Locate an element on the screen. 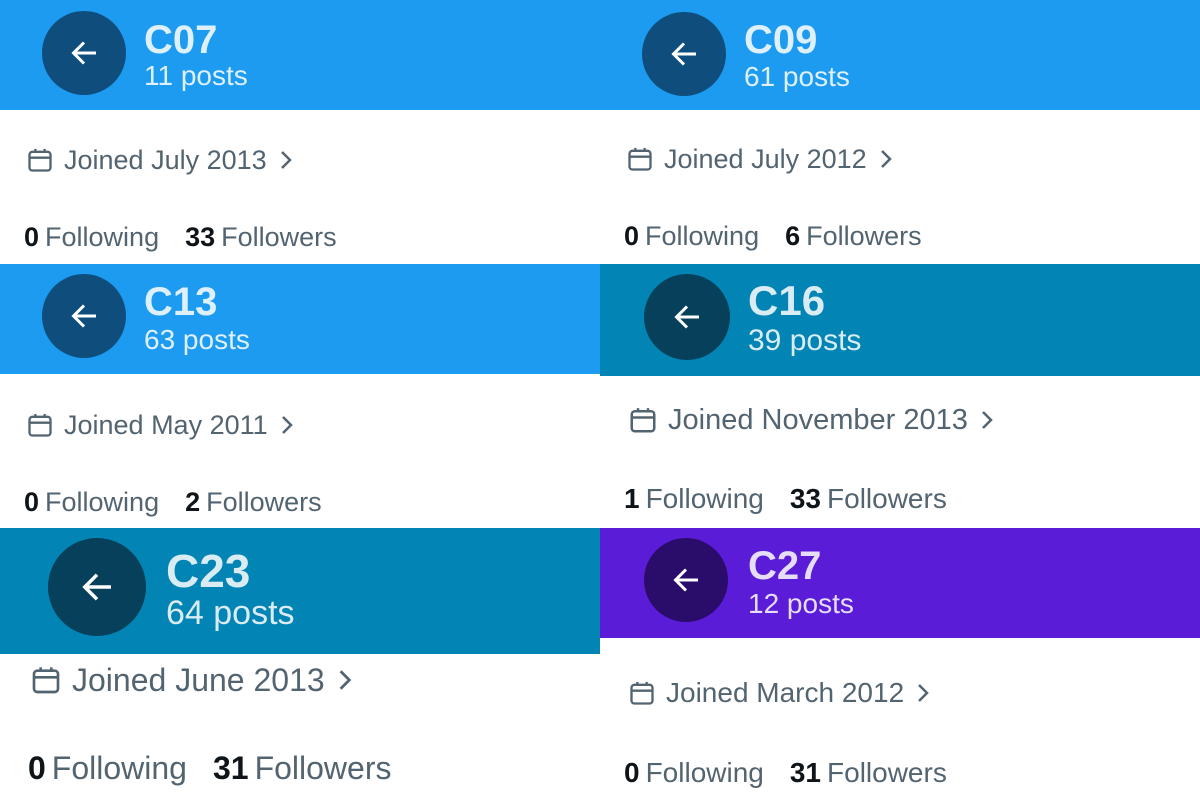 Image resolution: width=1200 pixels, height=800 pixels. followers-link: 6 Followers is located at coordinates (853, 236).